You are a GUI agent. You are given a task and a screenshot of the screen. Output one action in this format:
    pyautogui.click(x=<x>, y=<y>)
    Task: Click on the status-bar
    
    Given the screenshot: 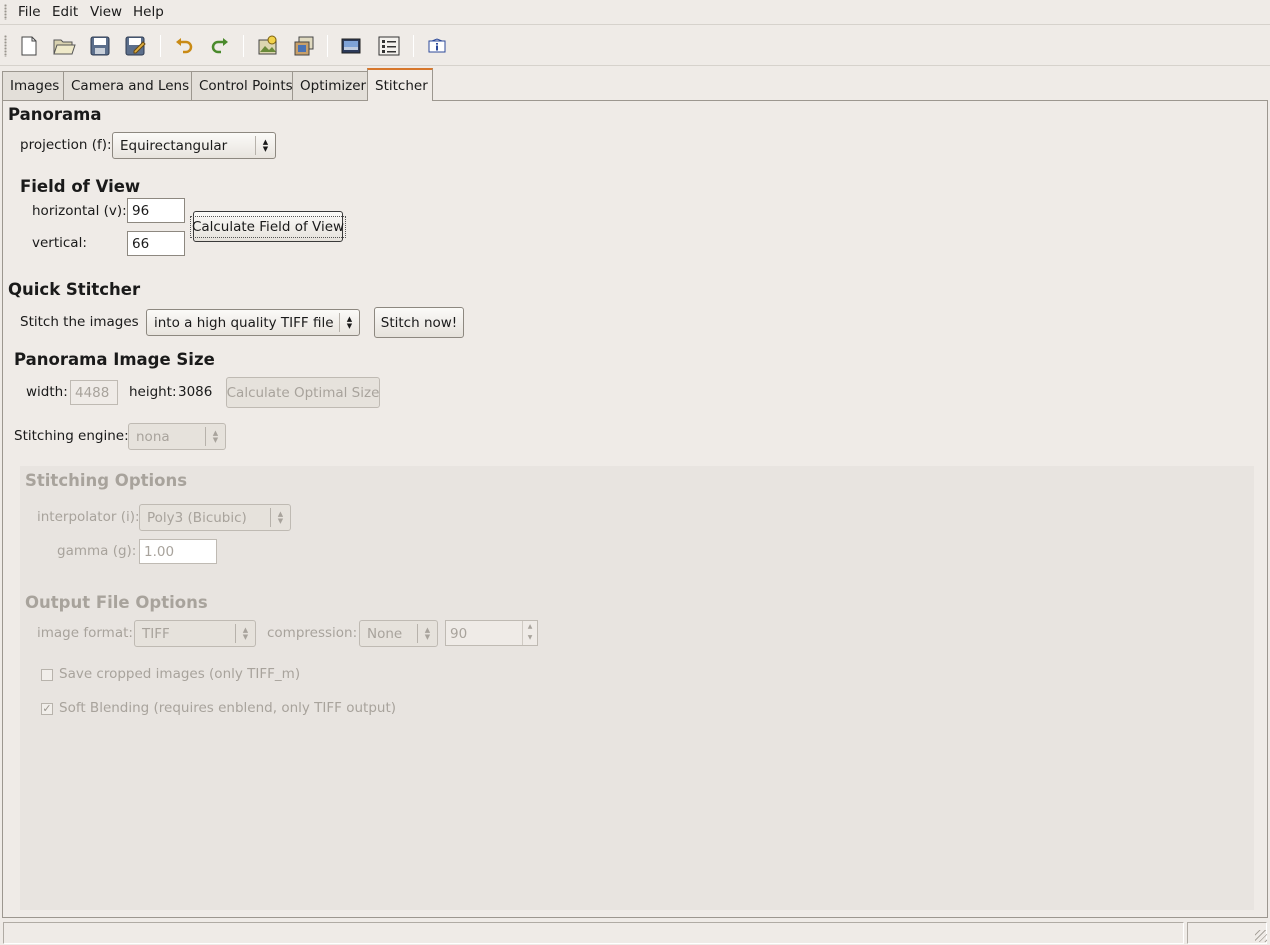 What is the action you would take?
    pyautogui.click(x=635, y=932)
    